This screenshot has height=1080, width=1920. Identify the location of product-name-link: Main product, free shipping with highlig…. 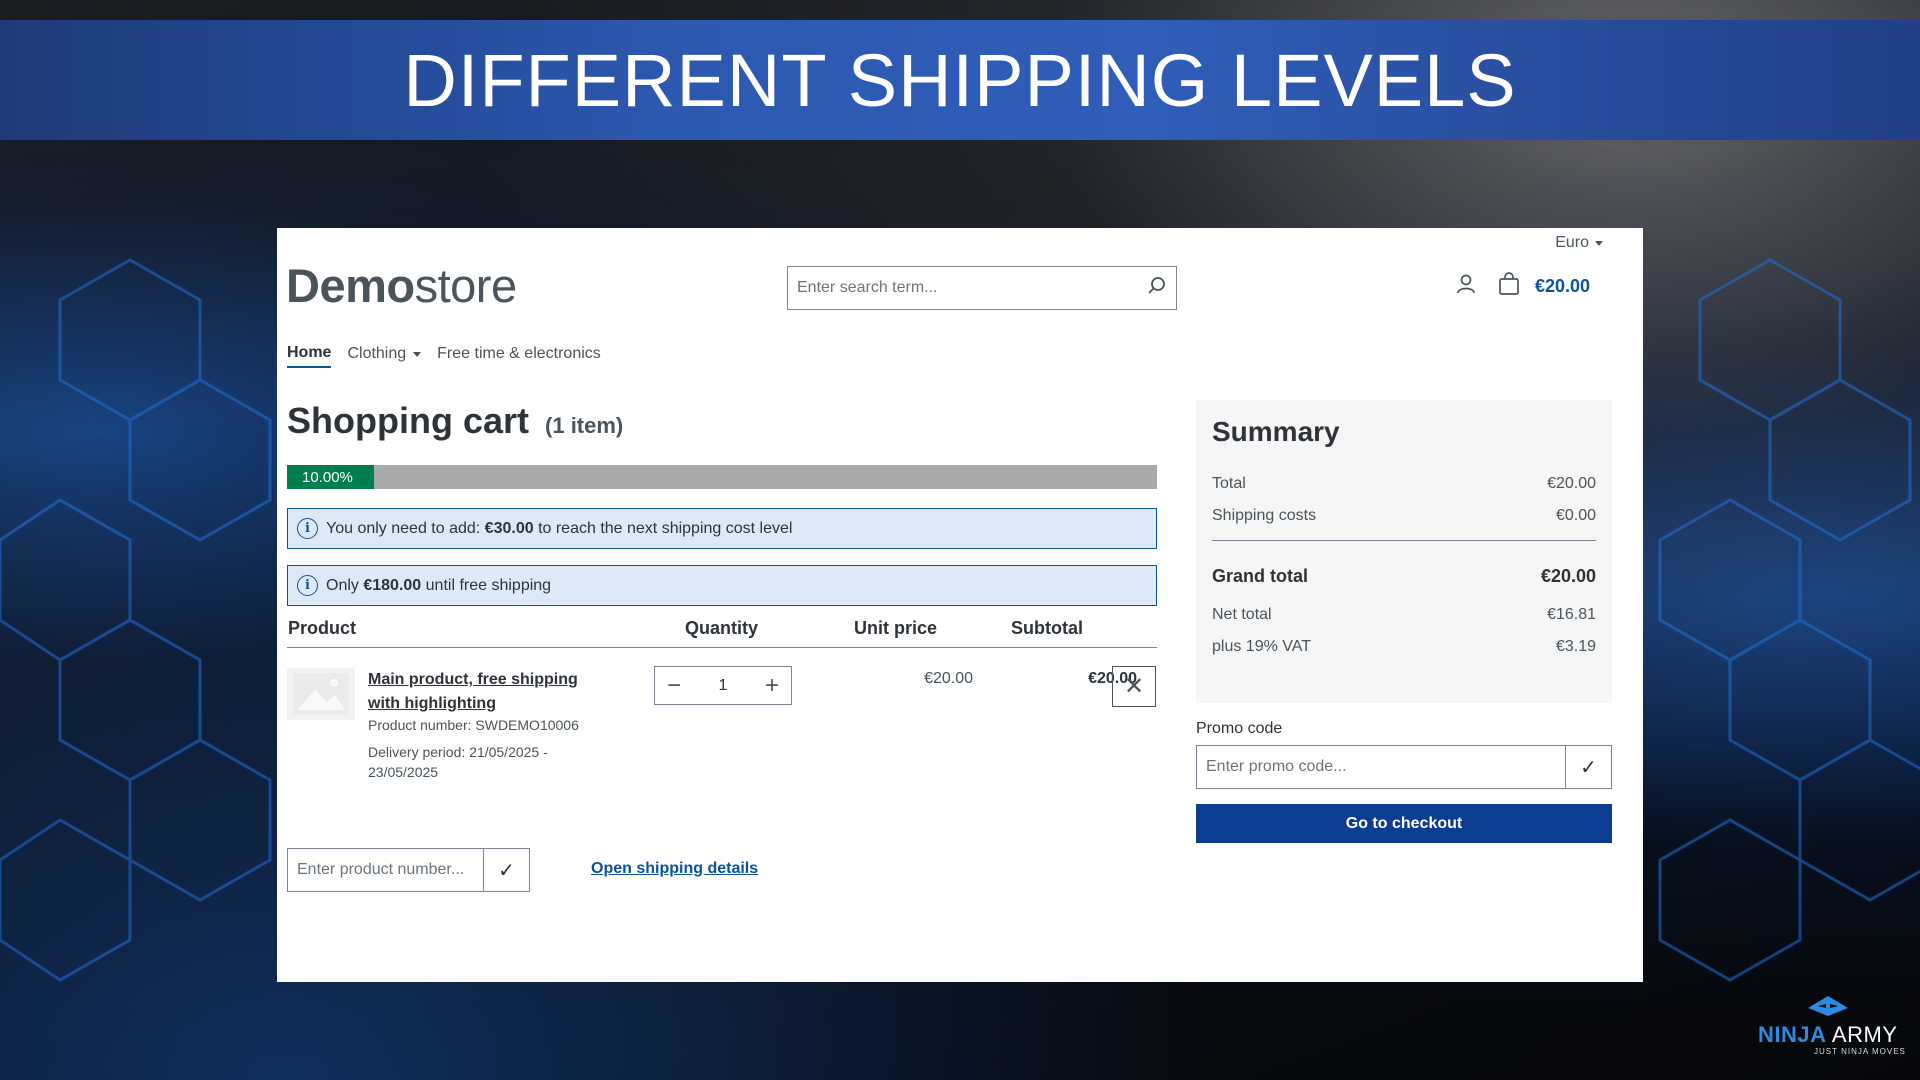
(483, 692).